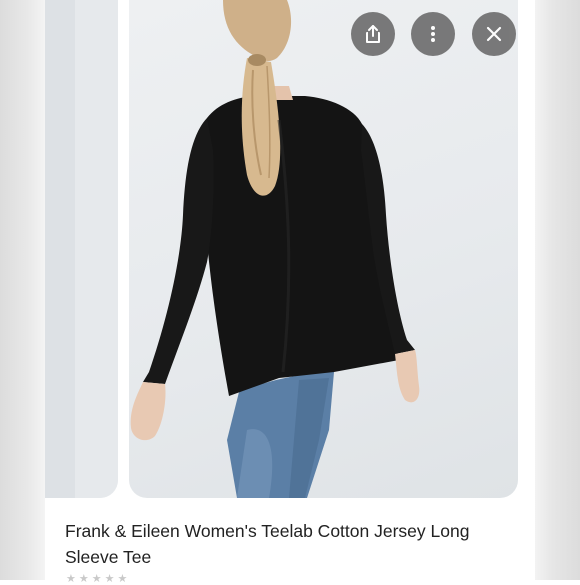 Image resolution: width=580 pixels, height=585 pixels. I want to click on previous-image-card, so click(81, 249).